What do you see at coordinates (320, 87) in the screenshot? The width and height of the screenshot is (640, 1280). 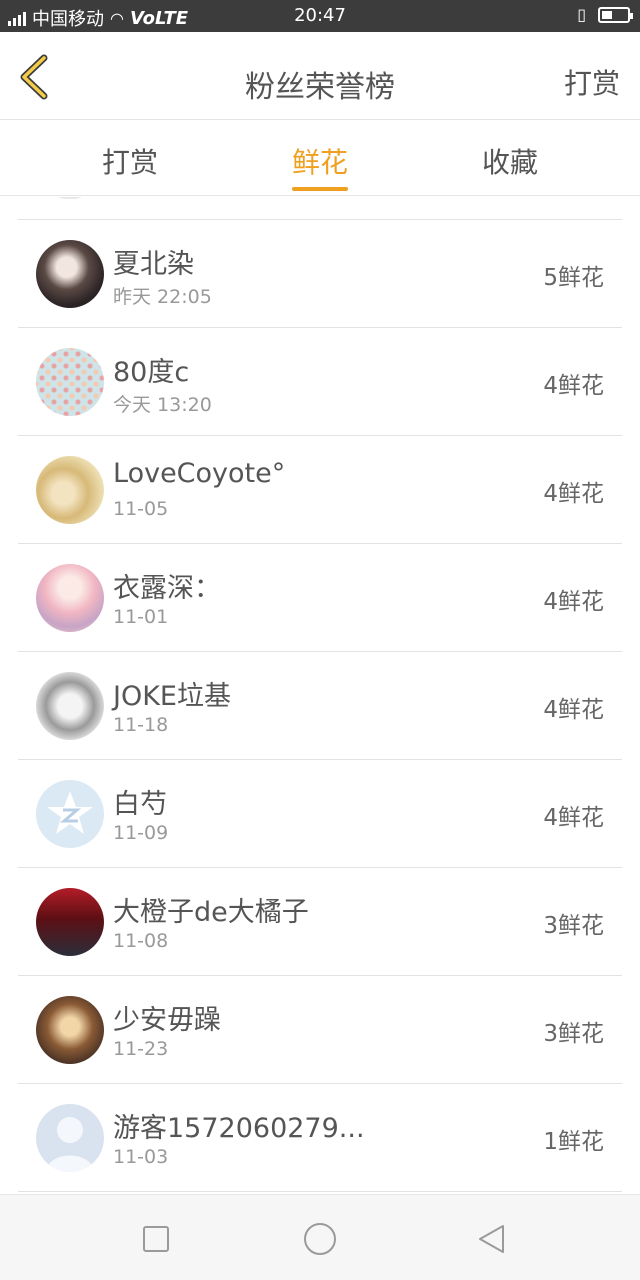 I see `page-title: 粉丝荣誉榜` at bounding box center [320, 87].